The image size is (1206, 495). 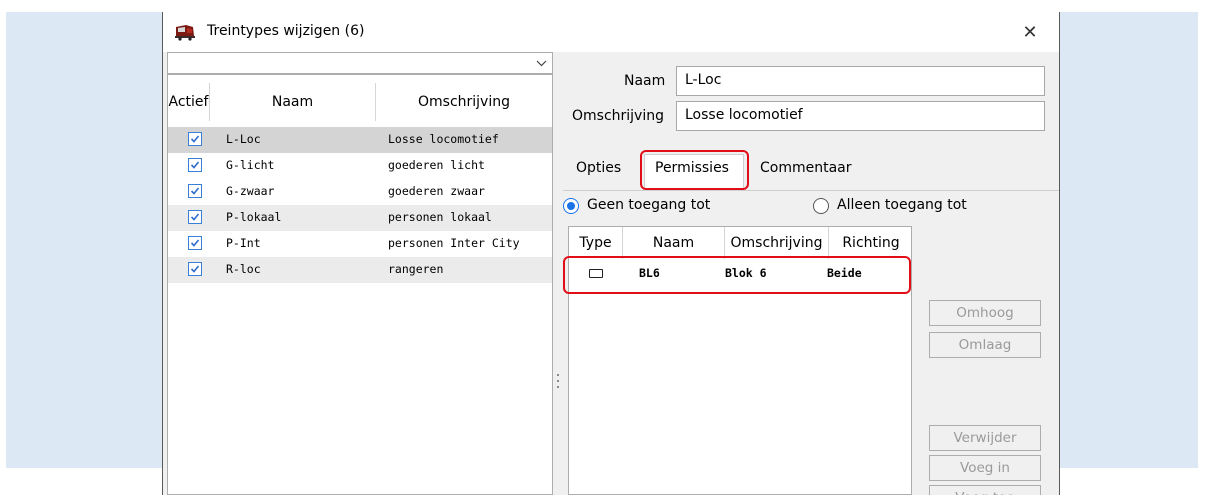 What do you see at coordinates (360, 270) in the screenshot?
I see `list-item: R-loc rangeren` at bounding box center [360, 270].